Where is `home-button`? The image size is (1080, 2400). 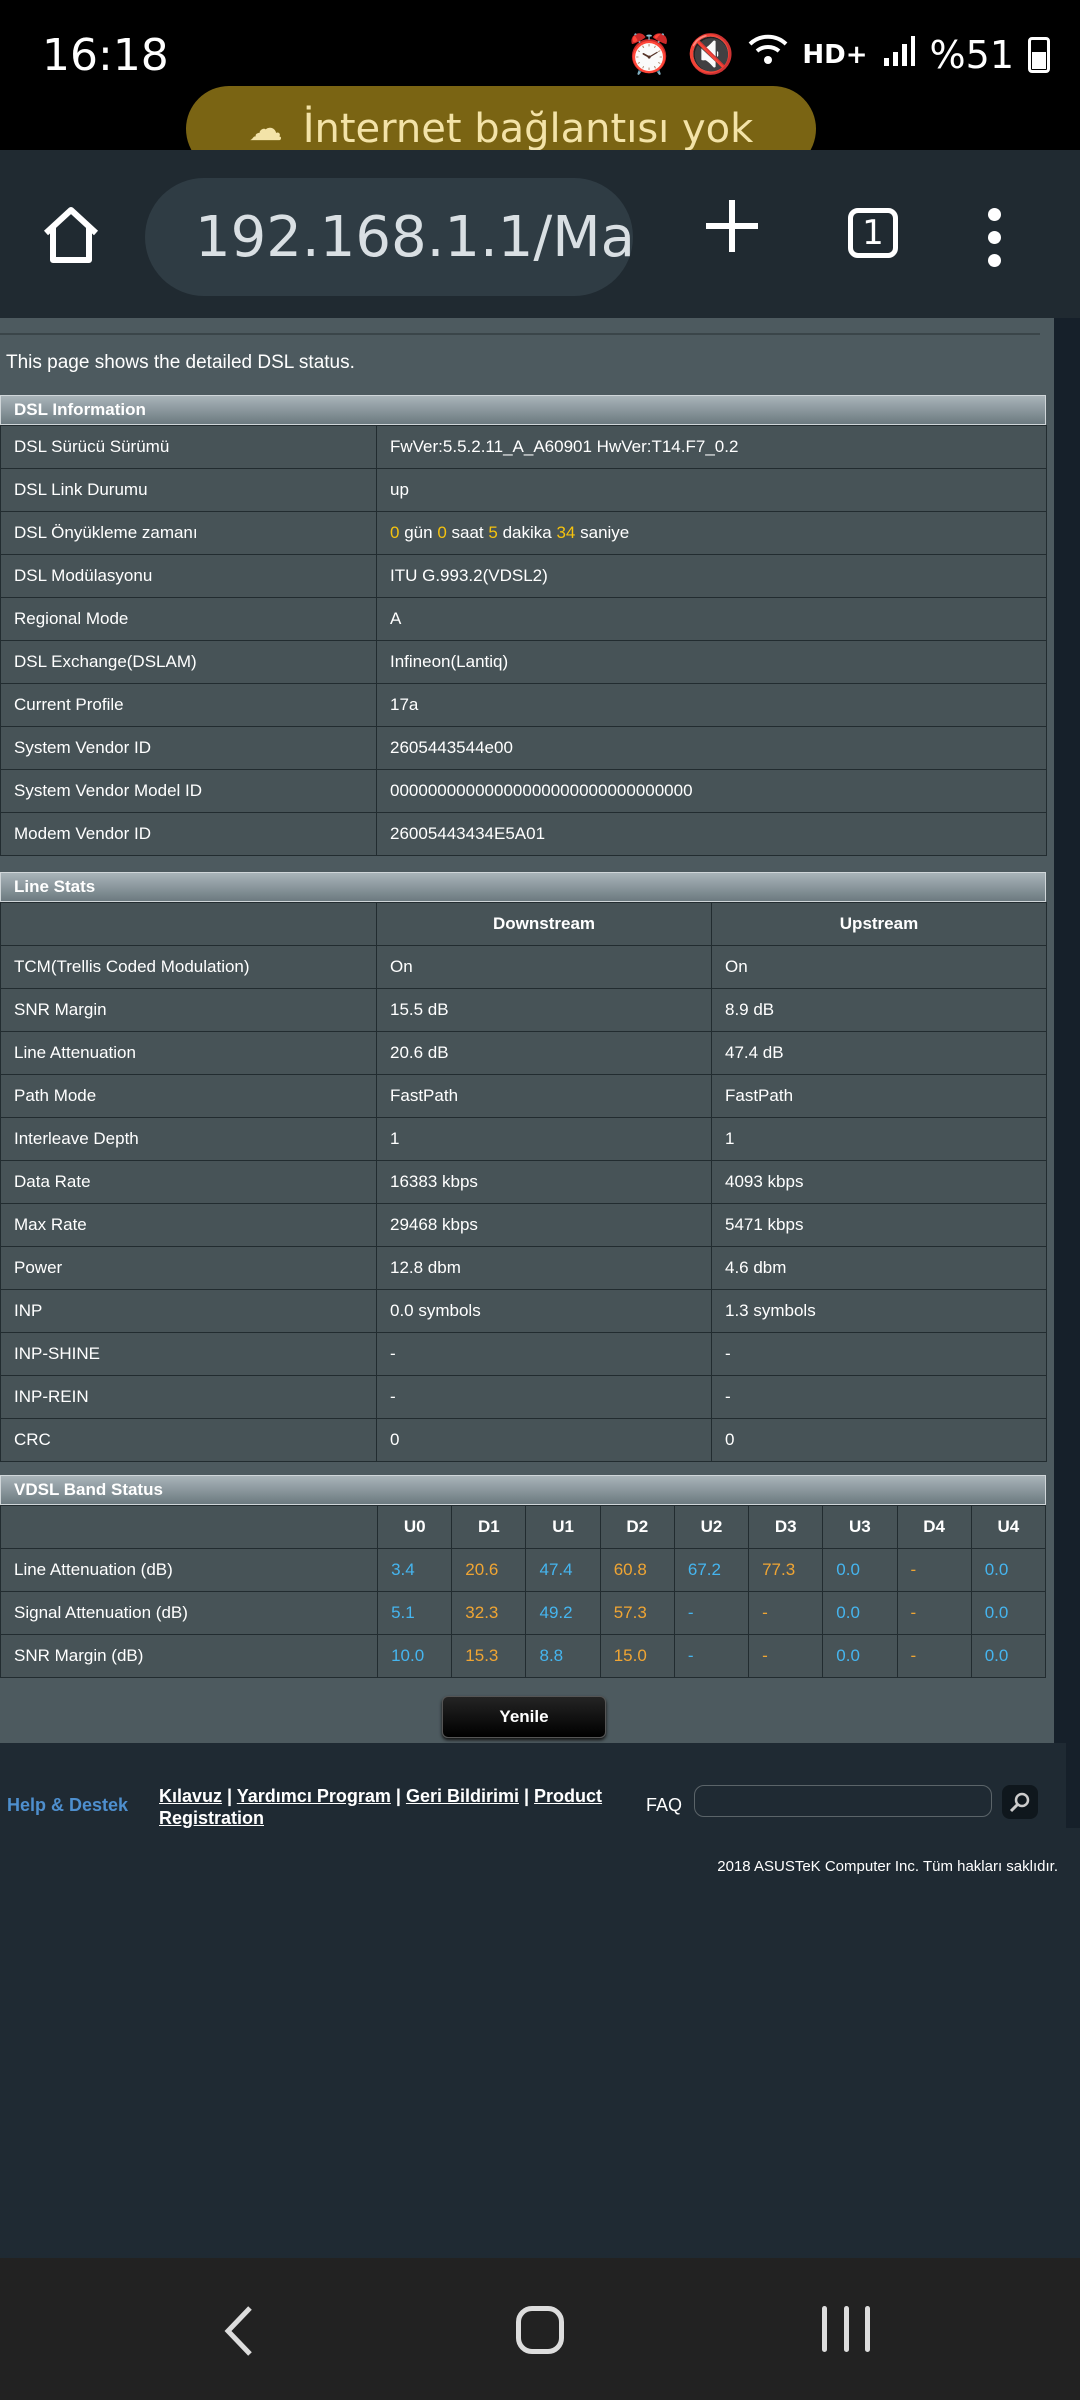 home-button is located at coordinates (540, 2330).